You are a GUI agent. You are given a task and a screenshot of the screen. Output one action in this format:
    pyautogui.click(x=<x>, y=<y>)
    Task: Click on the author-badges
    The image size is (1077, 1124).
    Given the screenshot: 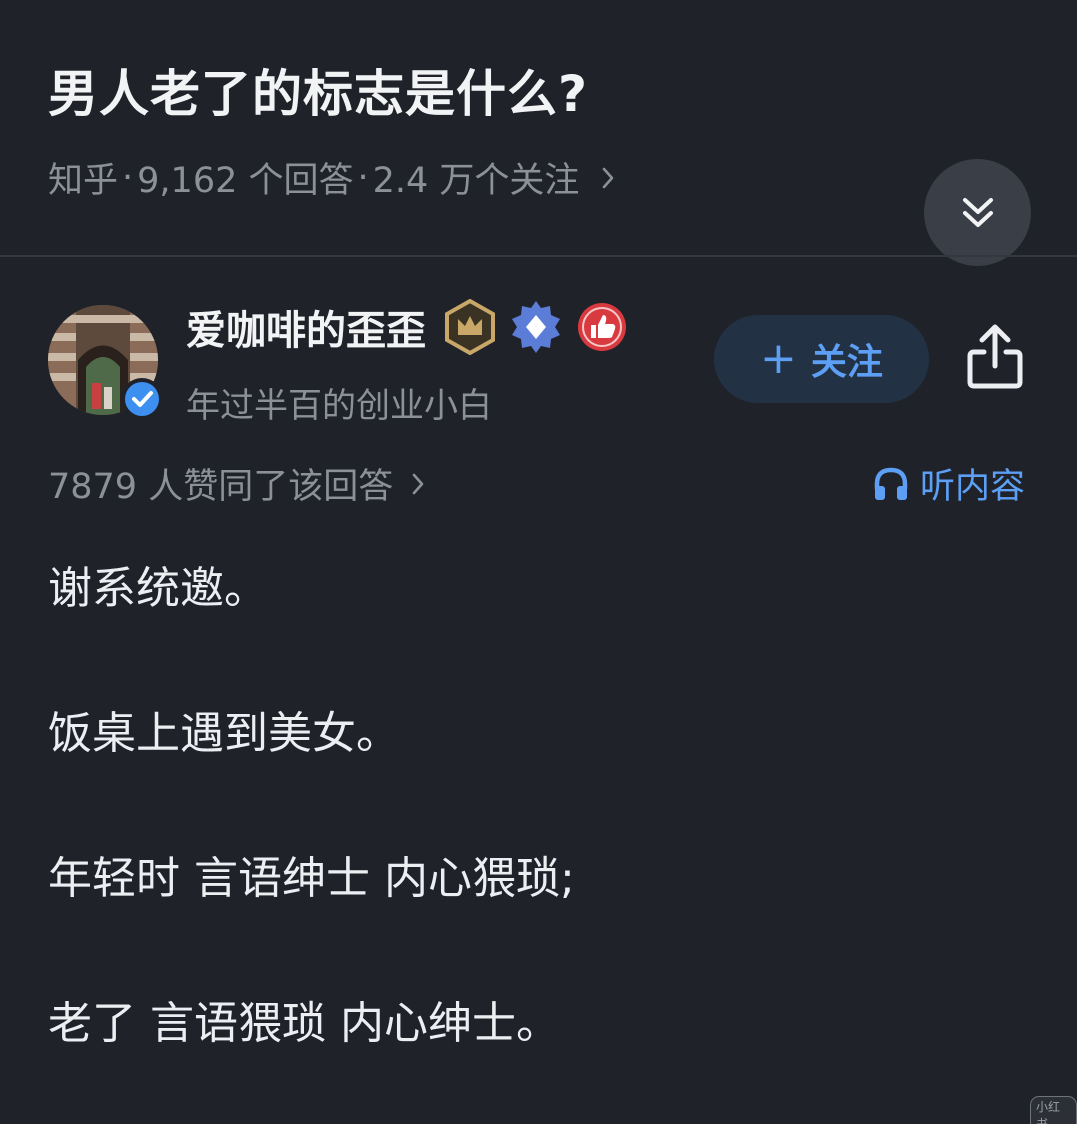 What is the action you would take?
    pyautogui.click(x=543, y=327)
    